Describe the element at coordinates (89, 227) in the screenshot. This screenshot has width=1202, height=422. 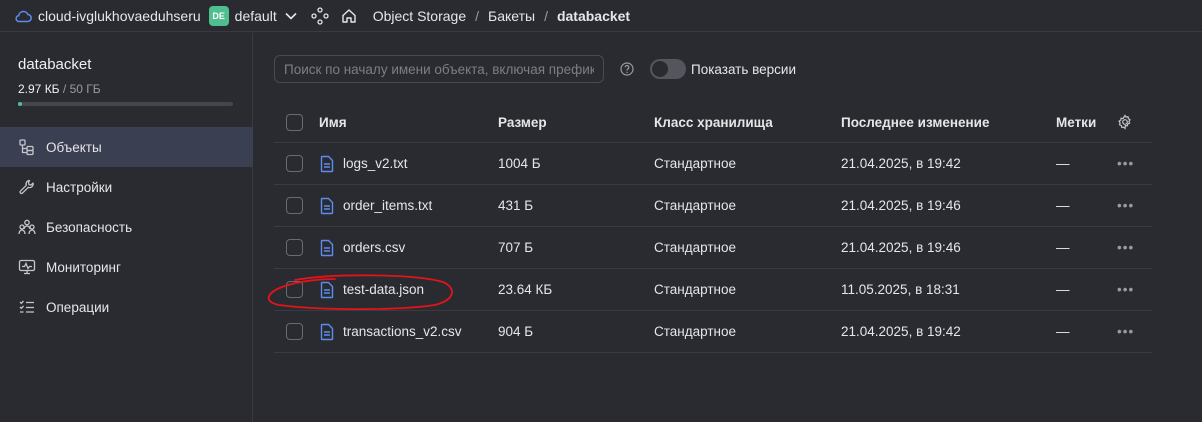
I see `sidebar-item-label: Безопасность` at that location.